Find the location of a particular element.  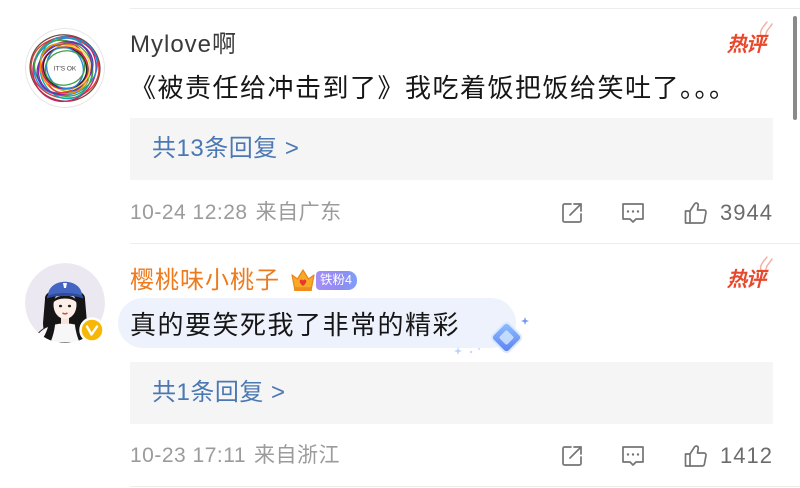

diamond-icon is located at coordinates (491, 336).